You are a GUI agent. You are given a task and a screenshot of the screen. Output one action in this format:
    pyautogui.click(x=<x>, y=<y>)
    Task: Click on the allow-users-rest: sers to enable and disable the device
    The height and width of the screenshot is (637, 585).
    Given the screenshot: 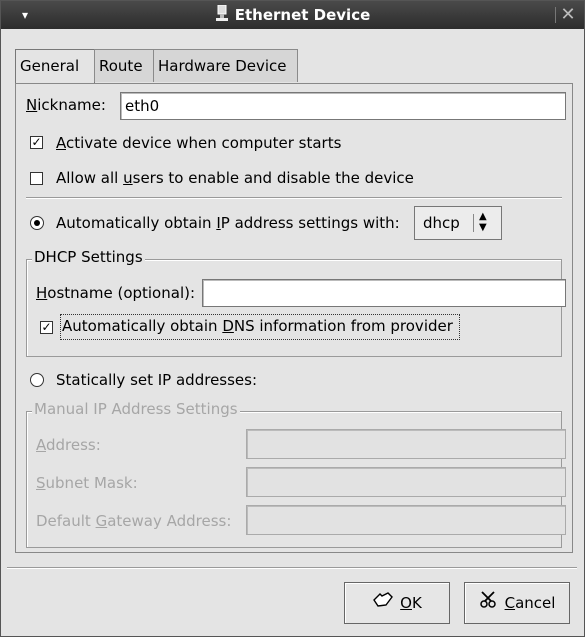 What is the action you would take?
    pyautogui.click(x=273, y=178)
    